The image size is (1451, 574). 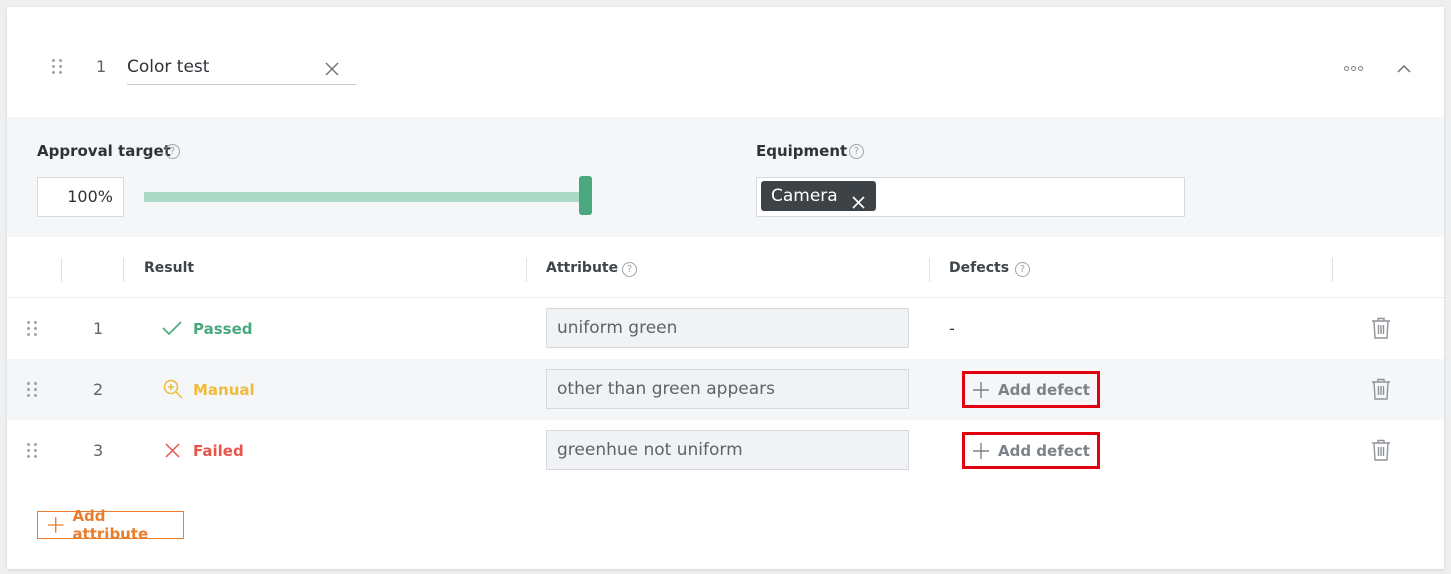 What do you see at coordinates (979, 268) in the screenshot?
I see `column-header-defects: Defects` at bounding box center [979, 268].